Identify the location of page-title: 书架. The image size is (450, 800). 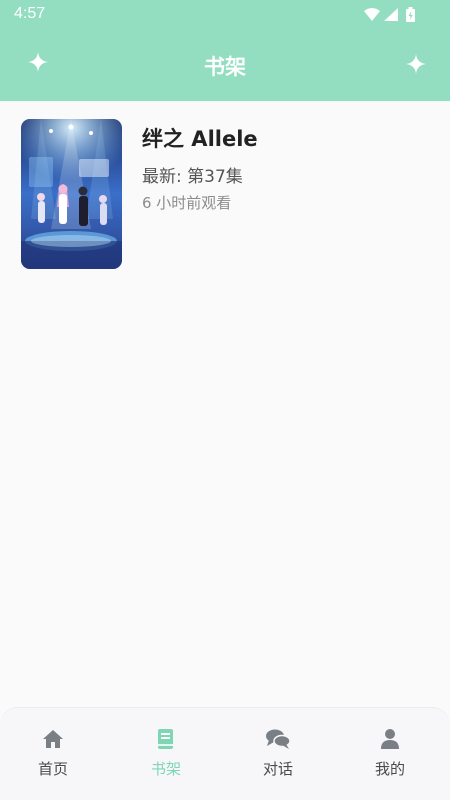
(225, 67).